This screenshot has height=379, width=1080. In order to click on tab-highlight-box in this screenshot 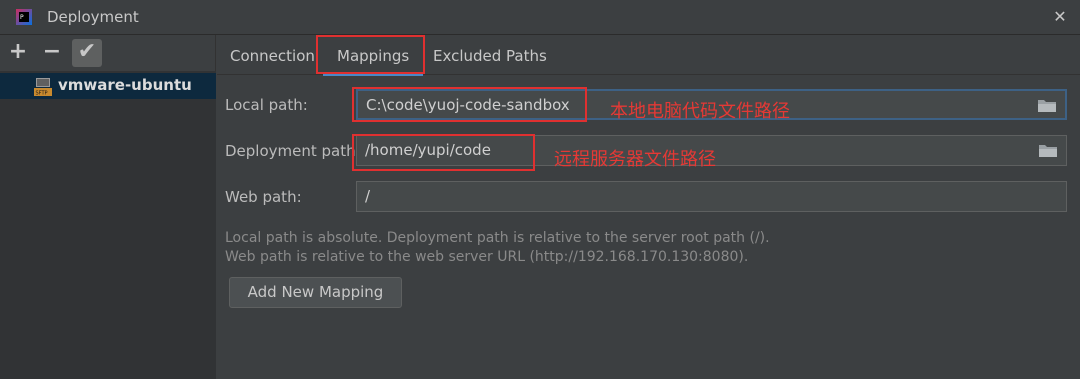, I will do `click(370, 54)`.